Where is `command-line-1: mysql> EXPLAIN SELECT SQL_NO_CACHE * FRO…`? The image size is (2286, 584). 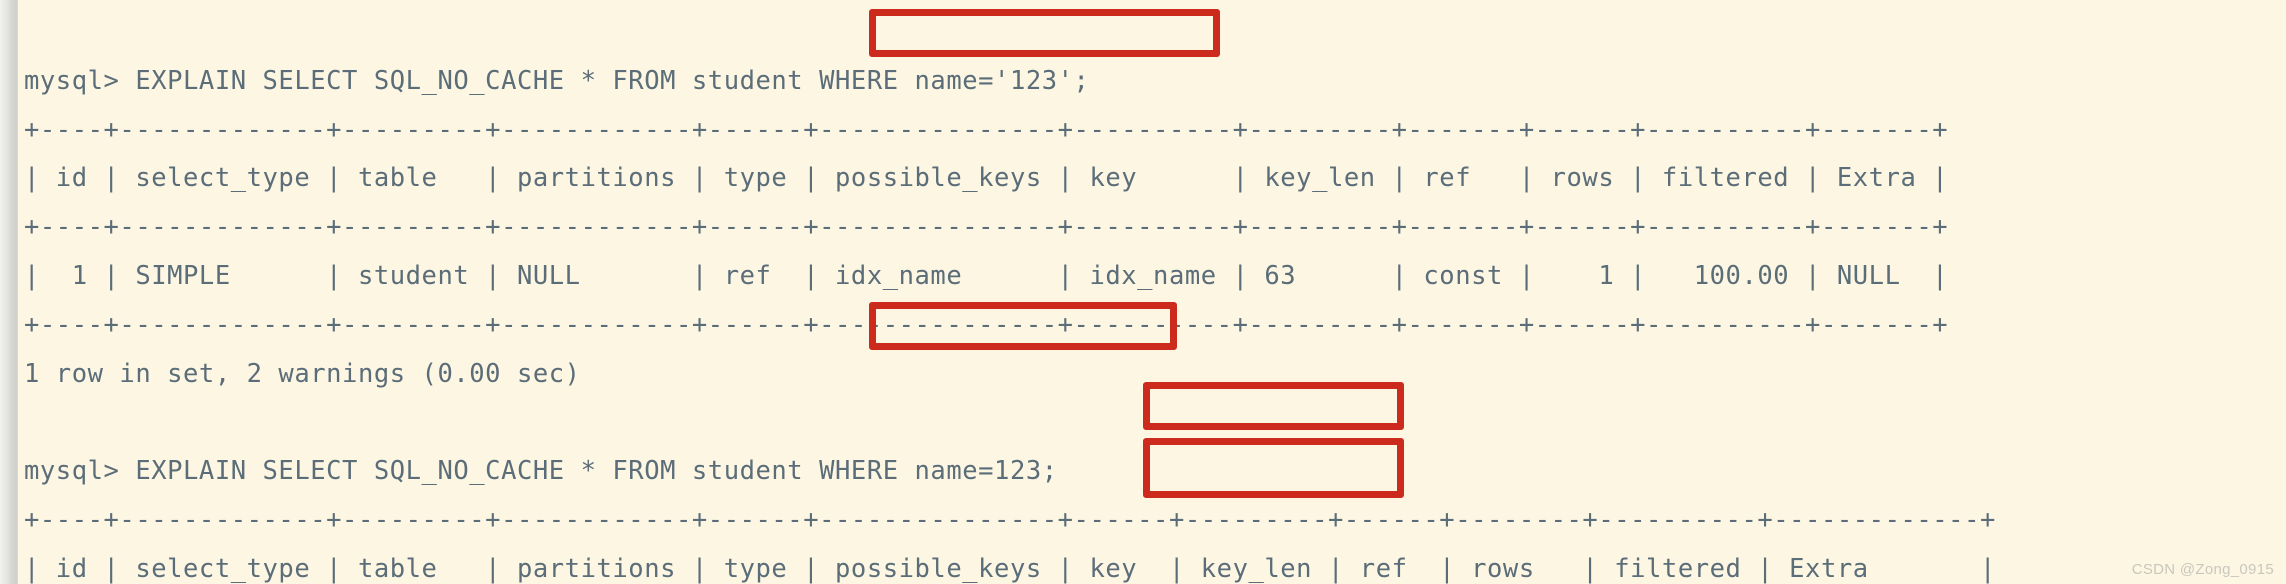
command-line-1: mysql> EXPLAIN SELECT SQL_NO_CACHE * FRO… is located at coordinates (557, 80).